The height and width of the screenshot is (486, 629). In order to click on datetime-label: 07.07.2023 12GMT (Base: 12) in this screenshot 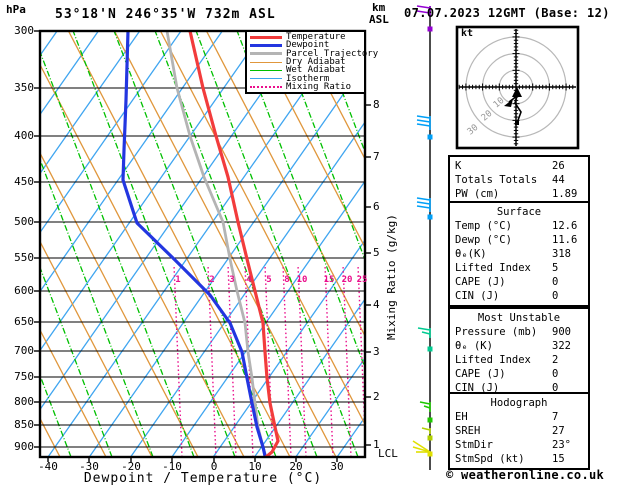, I will do `click(507, 13)`.